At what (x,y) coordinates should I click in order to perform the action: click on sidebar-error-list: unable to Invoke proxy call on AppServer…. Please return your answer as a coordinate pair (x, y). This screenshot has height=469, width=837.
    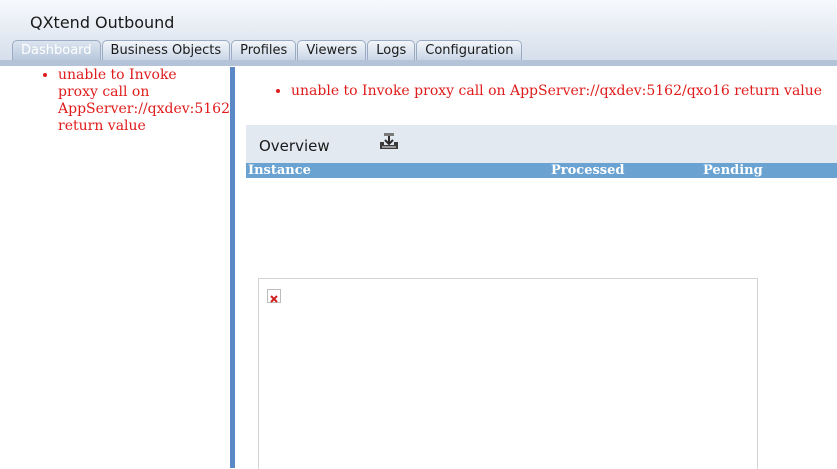
    Looking at the image, I should click on (122, 101).